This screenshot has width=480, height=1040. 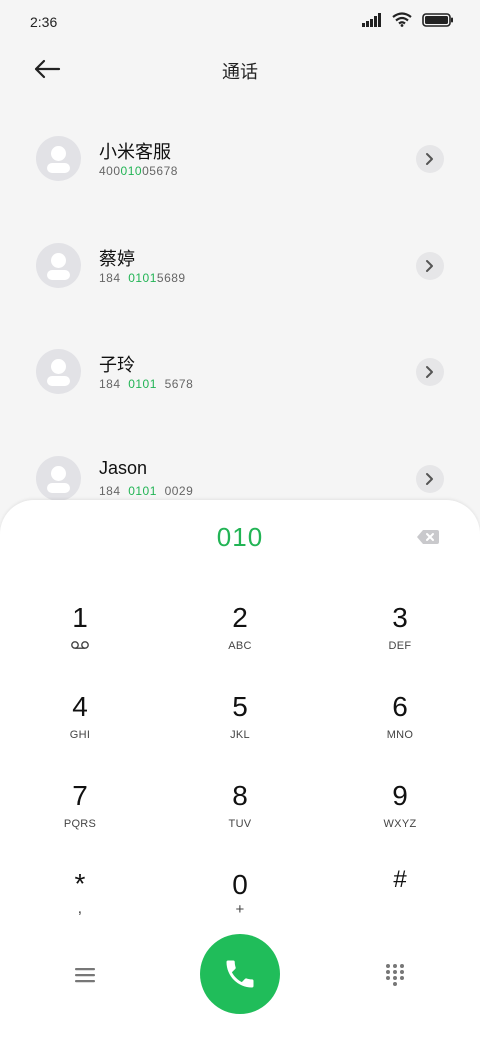 I want to click on key-letters: +, so click(x=240, y=909).